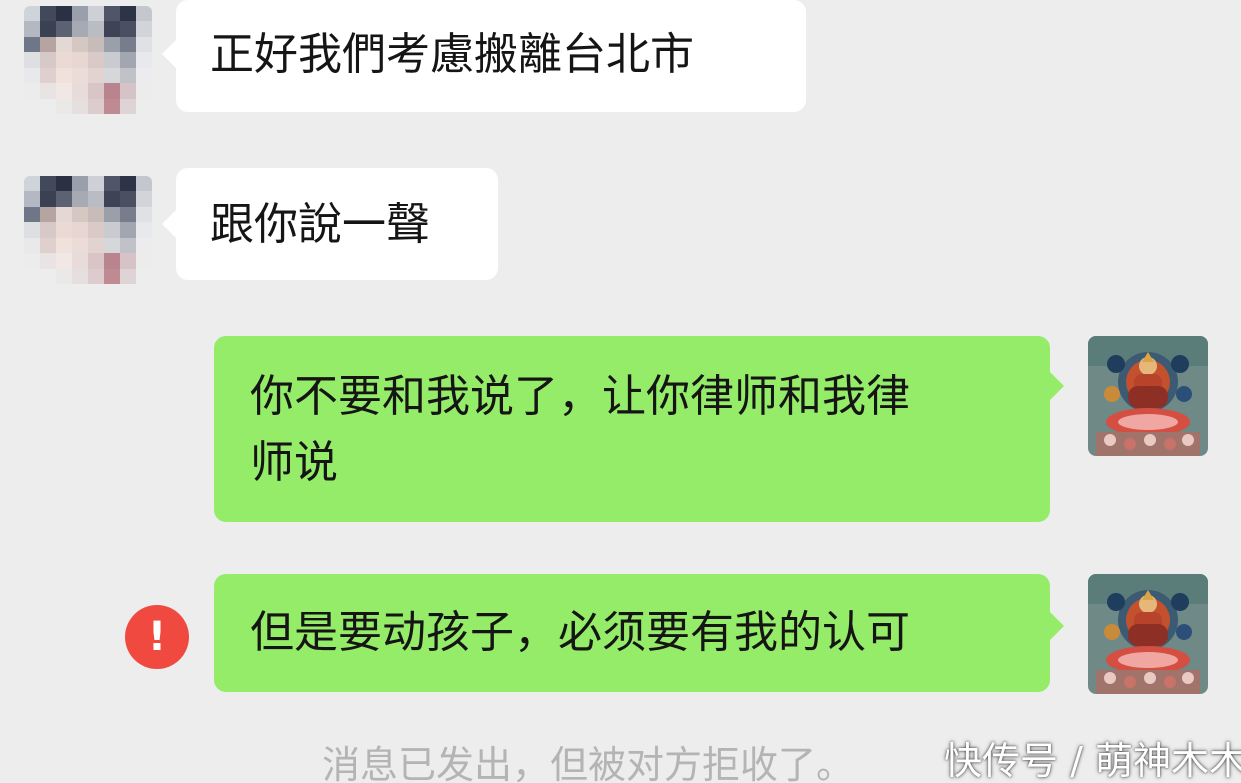 This screenshot has width=1241, height=783. What do you see at coordinates (1092, 761) in the screenshot?
I see `watermark: 快传号 / 萌神木木` at bounding box center [1092, 761].